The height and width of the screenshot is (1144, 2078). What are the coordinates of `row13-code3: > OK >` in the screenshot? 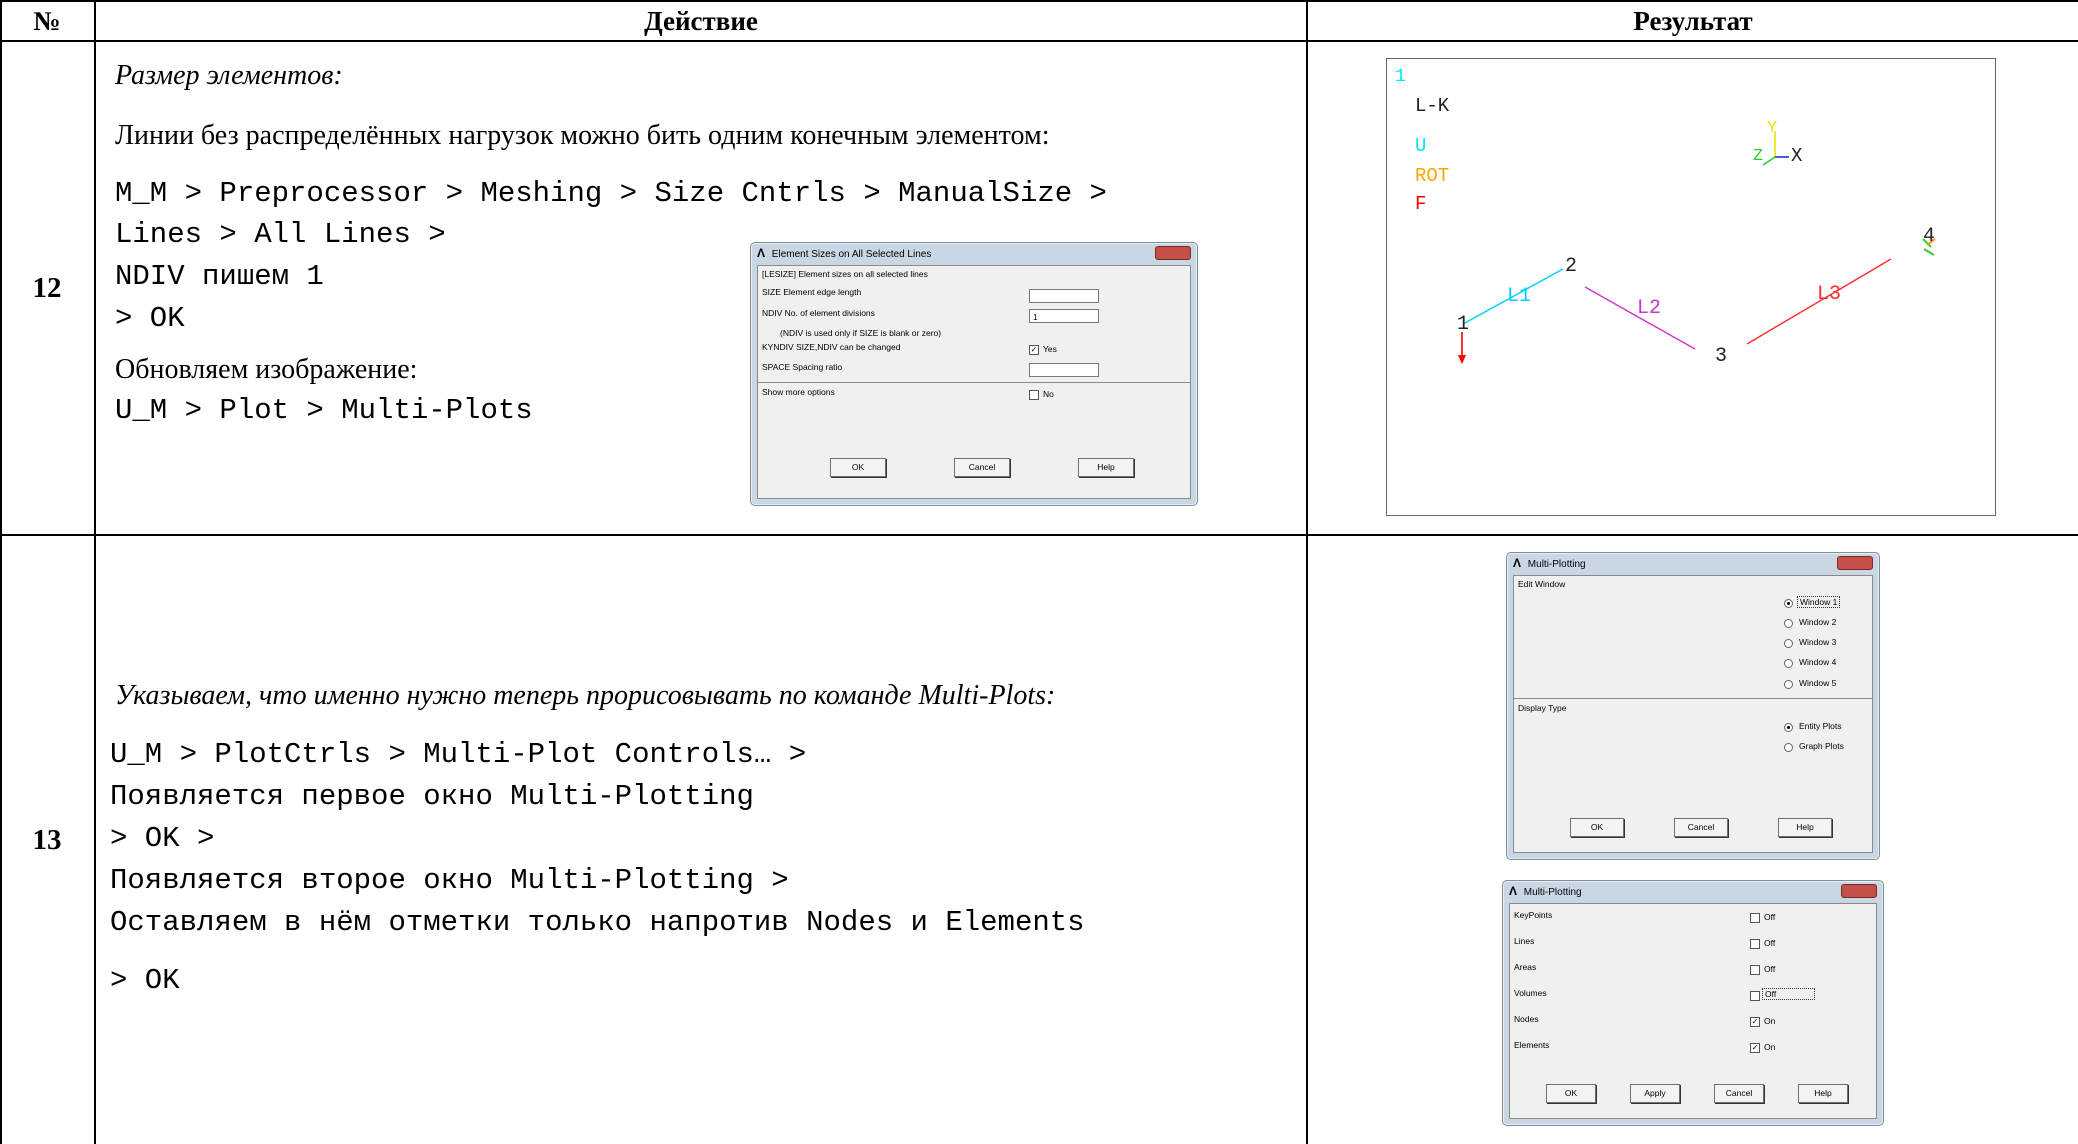 It's located at (162, 838).